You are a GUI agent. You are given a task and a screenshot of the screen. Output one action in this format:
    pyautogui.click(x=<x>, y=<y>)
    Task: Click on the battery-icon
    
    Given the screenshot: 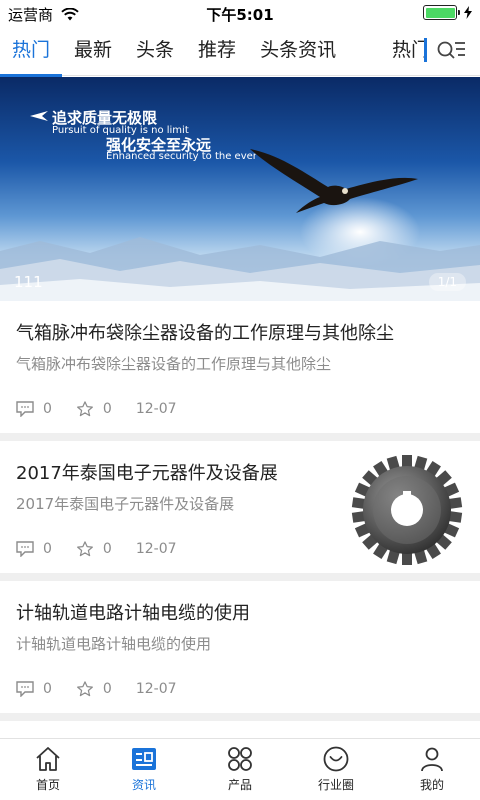 What is the action you would take?
    pyautogui.click(x=441, y=12)
    